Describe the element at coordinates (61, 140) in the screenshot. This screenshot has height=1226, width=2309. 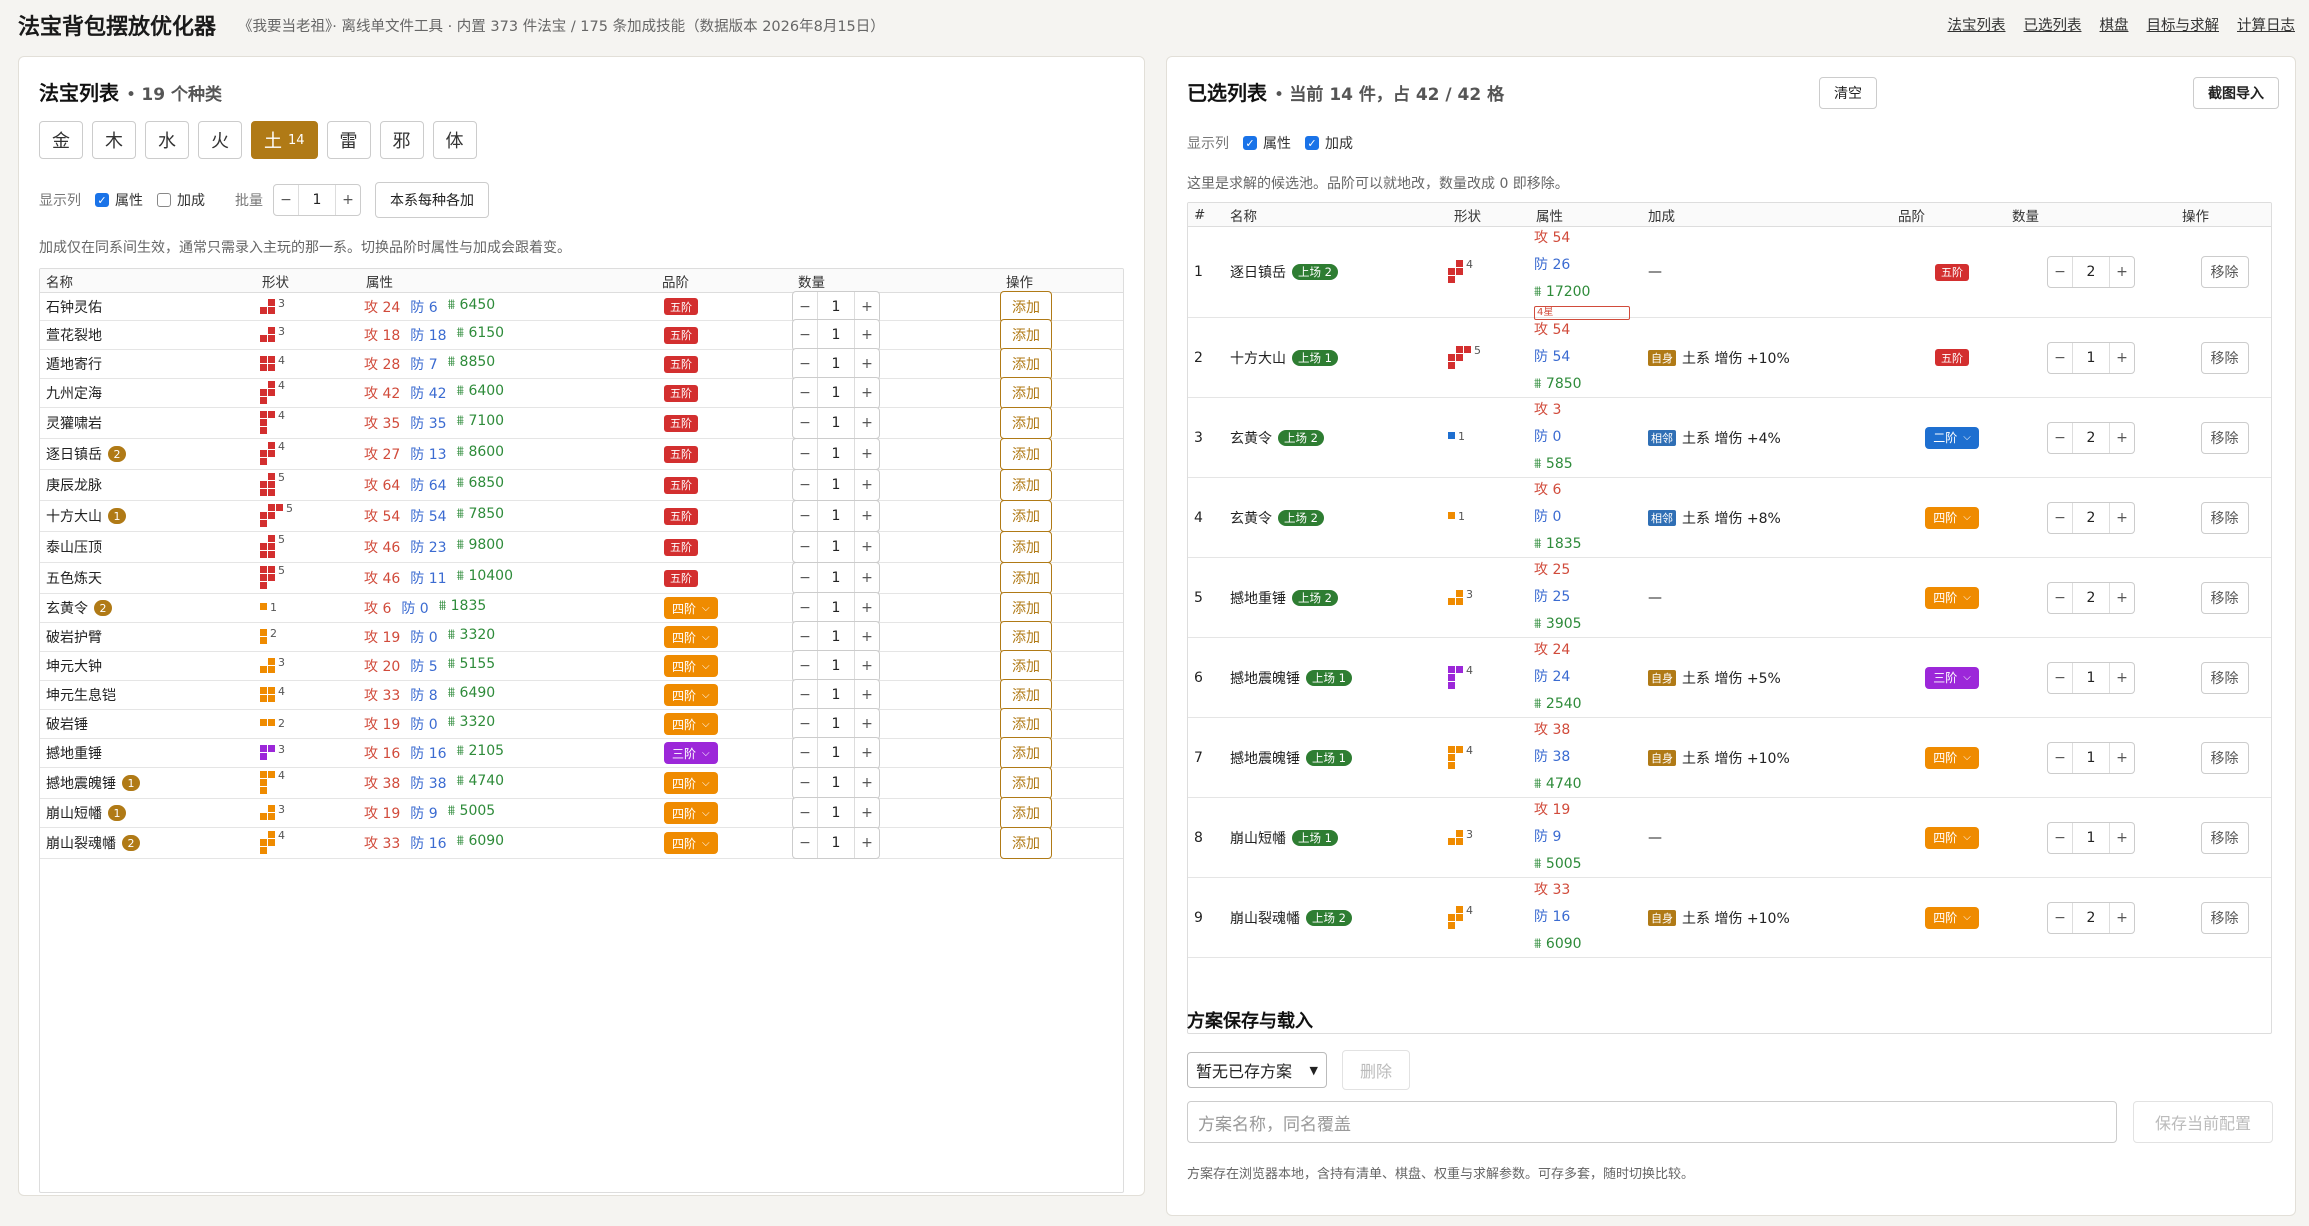
I see `element-tab: 金` at that location.